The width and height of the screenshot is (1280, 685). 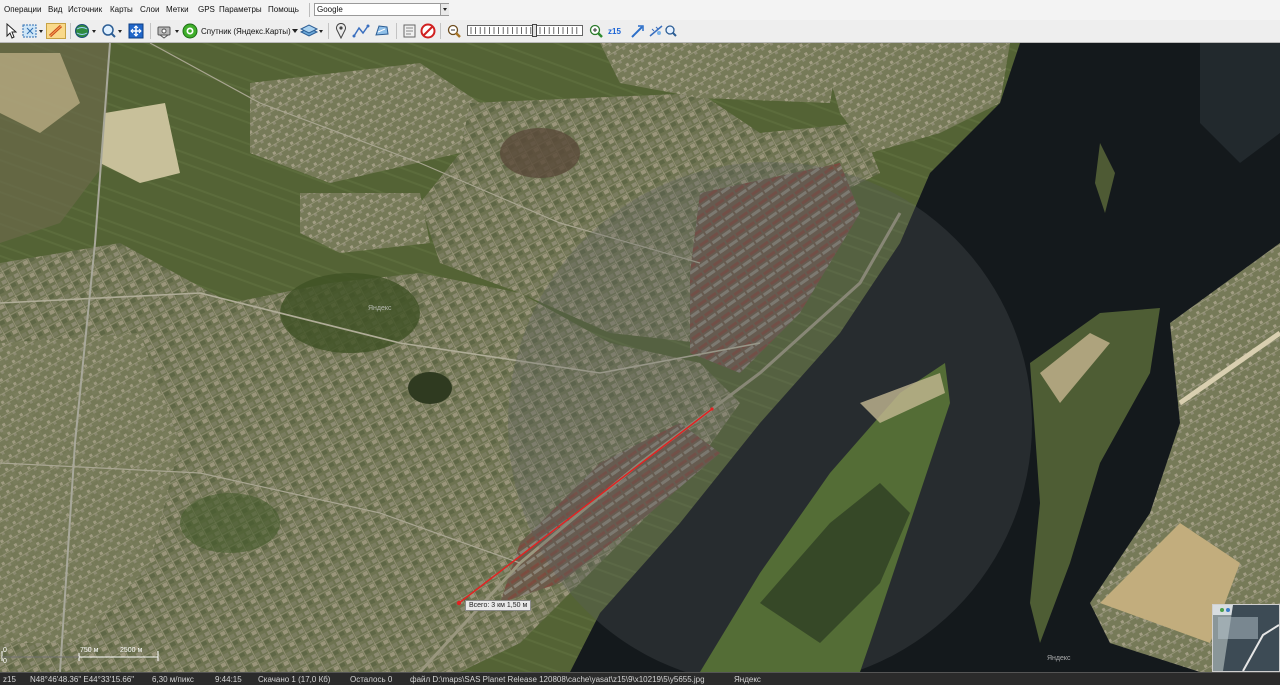 I want to click on menu-layers: Слои, so click(x=149, y=9).